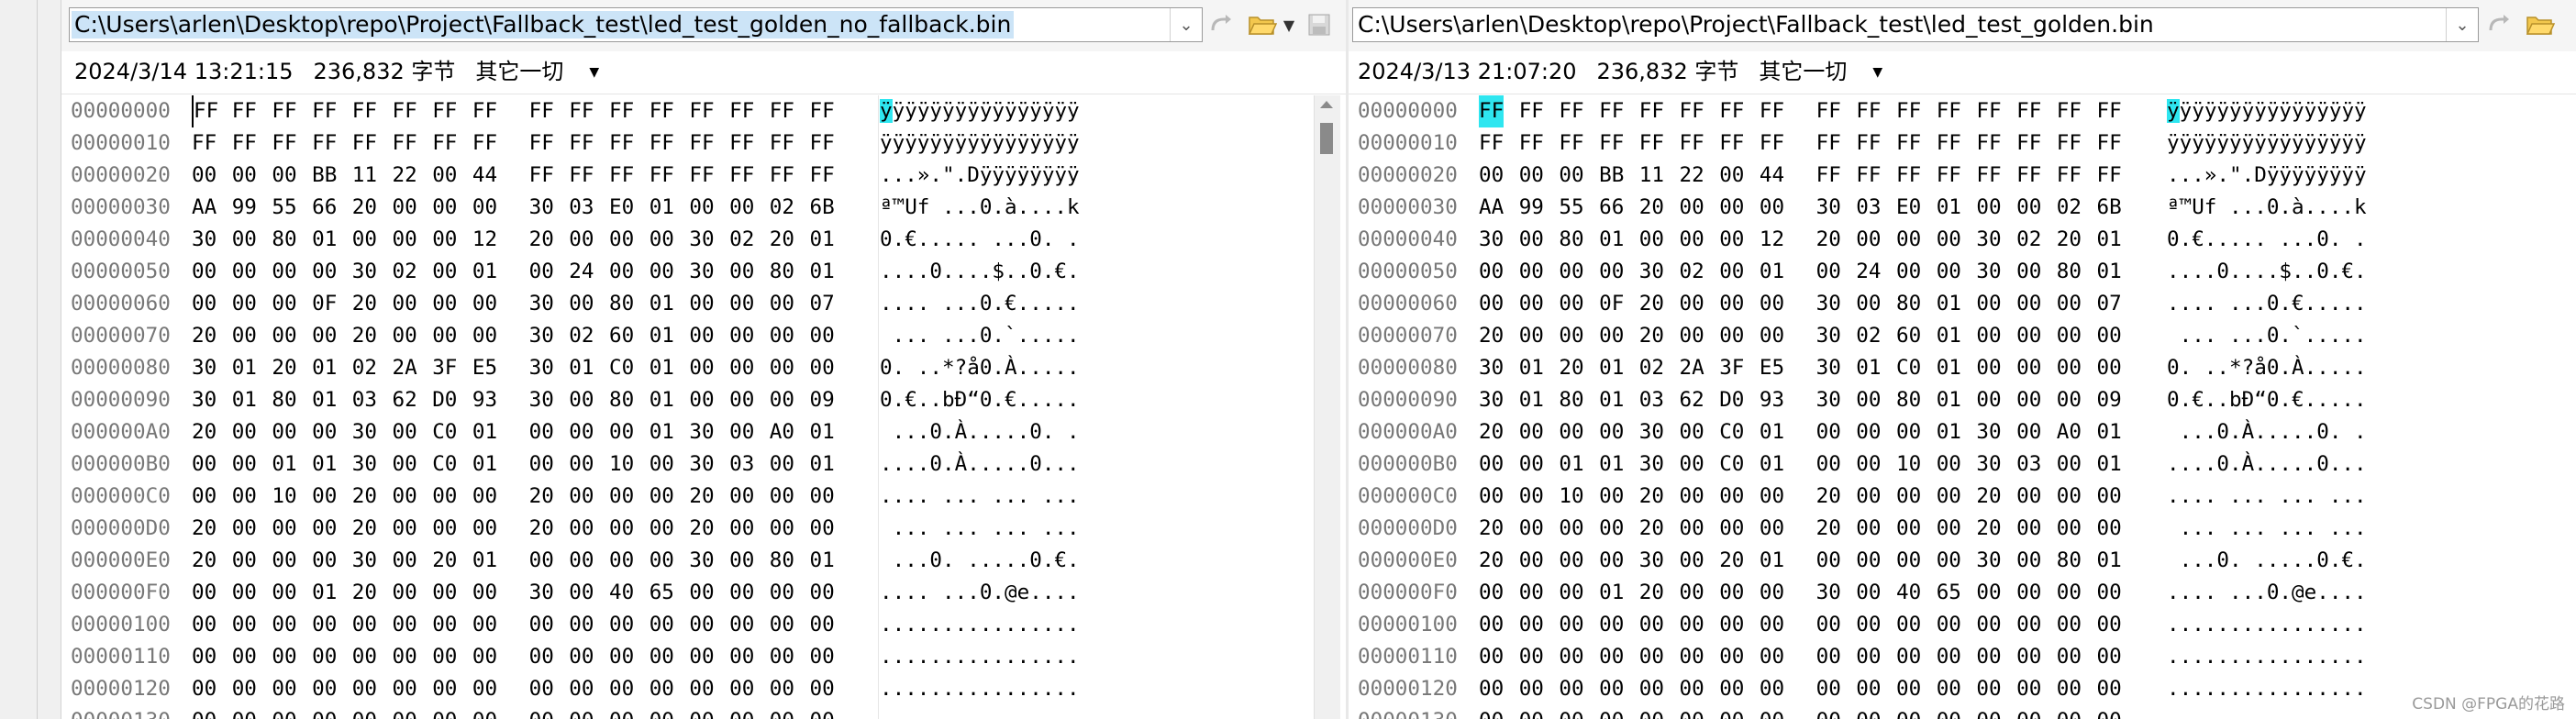 Image resolution: width=2576 pixels, height=719 pixels. I want to click on hex-byte: 02, so click(405, 272).